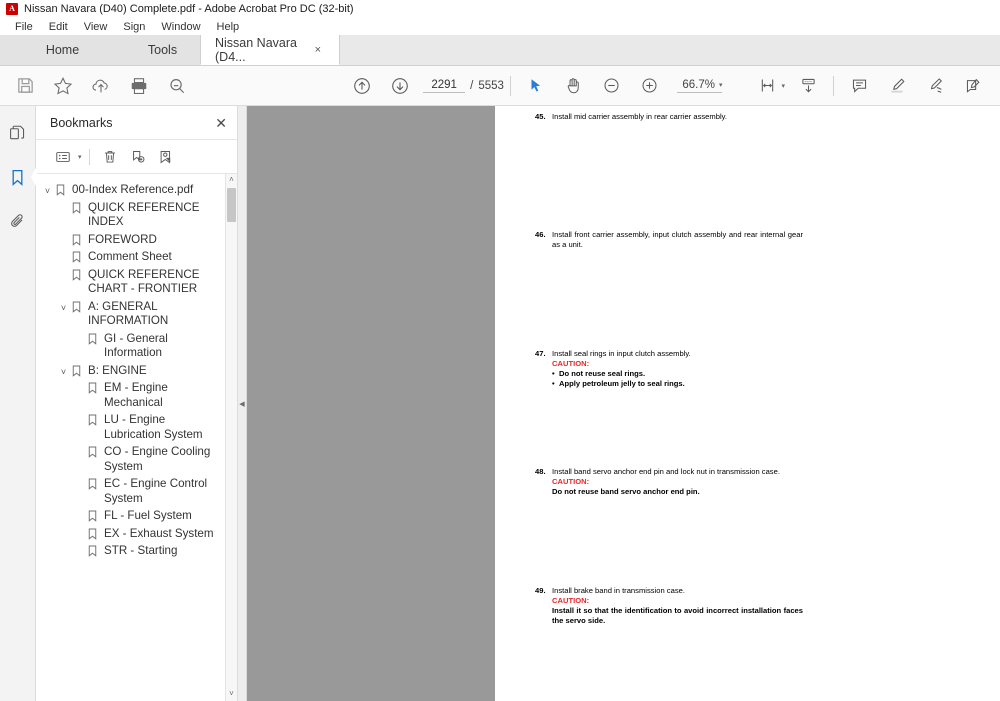 This screenshot has height=701, width=1000. Describe the element at coordinates (231, 205) in the screenshot. I see `scrollbar-thumb` at that location.